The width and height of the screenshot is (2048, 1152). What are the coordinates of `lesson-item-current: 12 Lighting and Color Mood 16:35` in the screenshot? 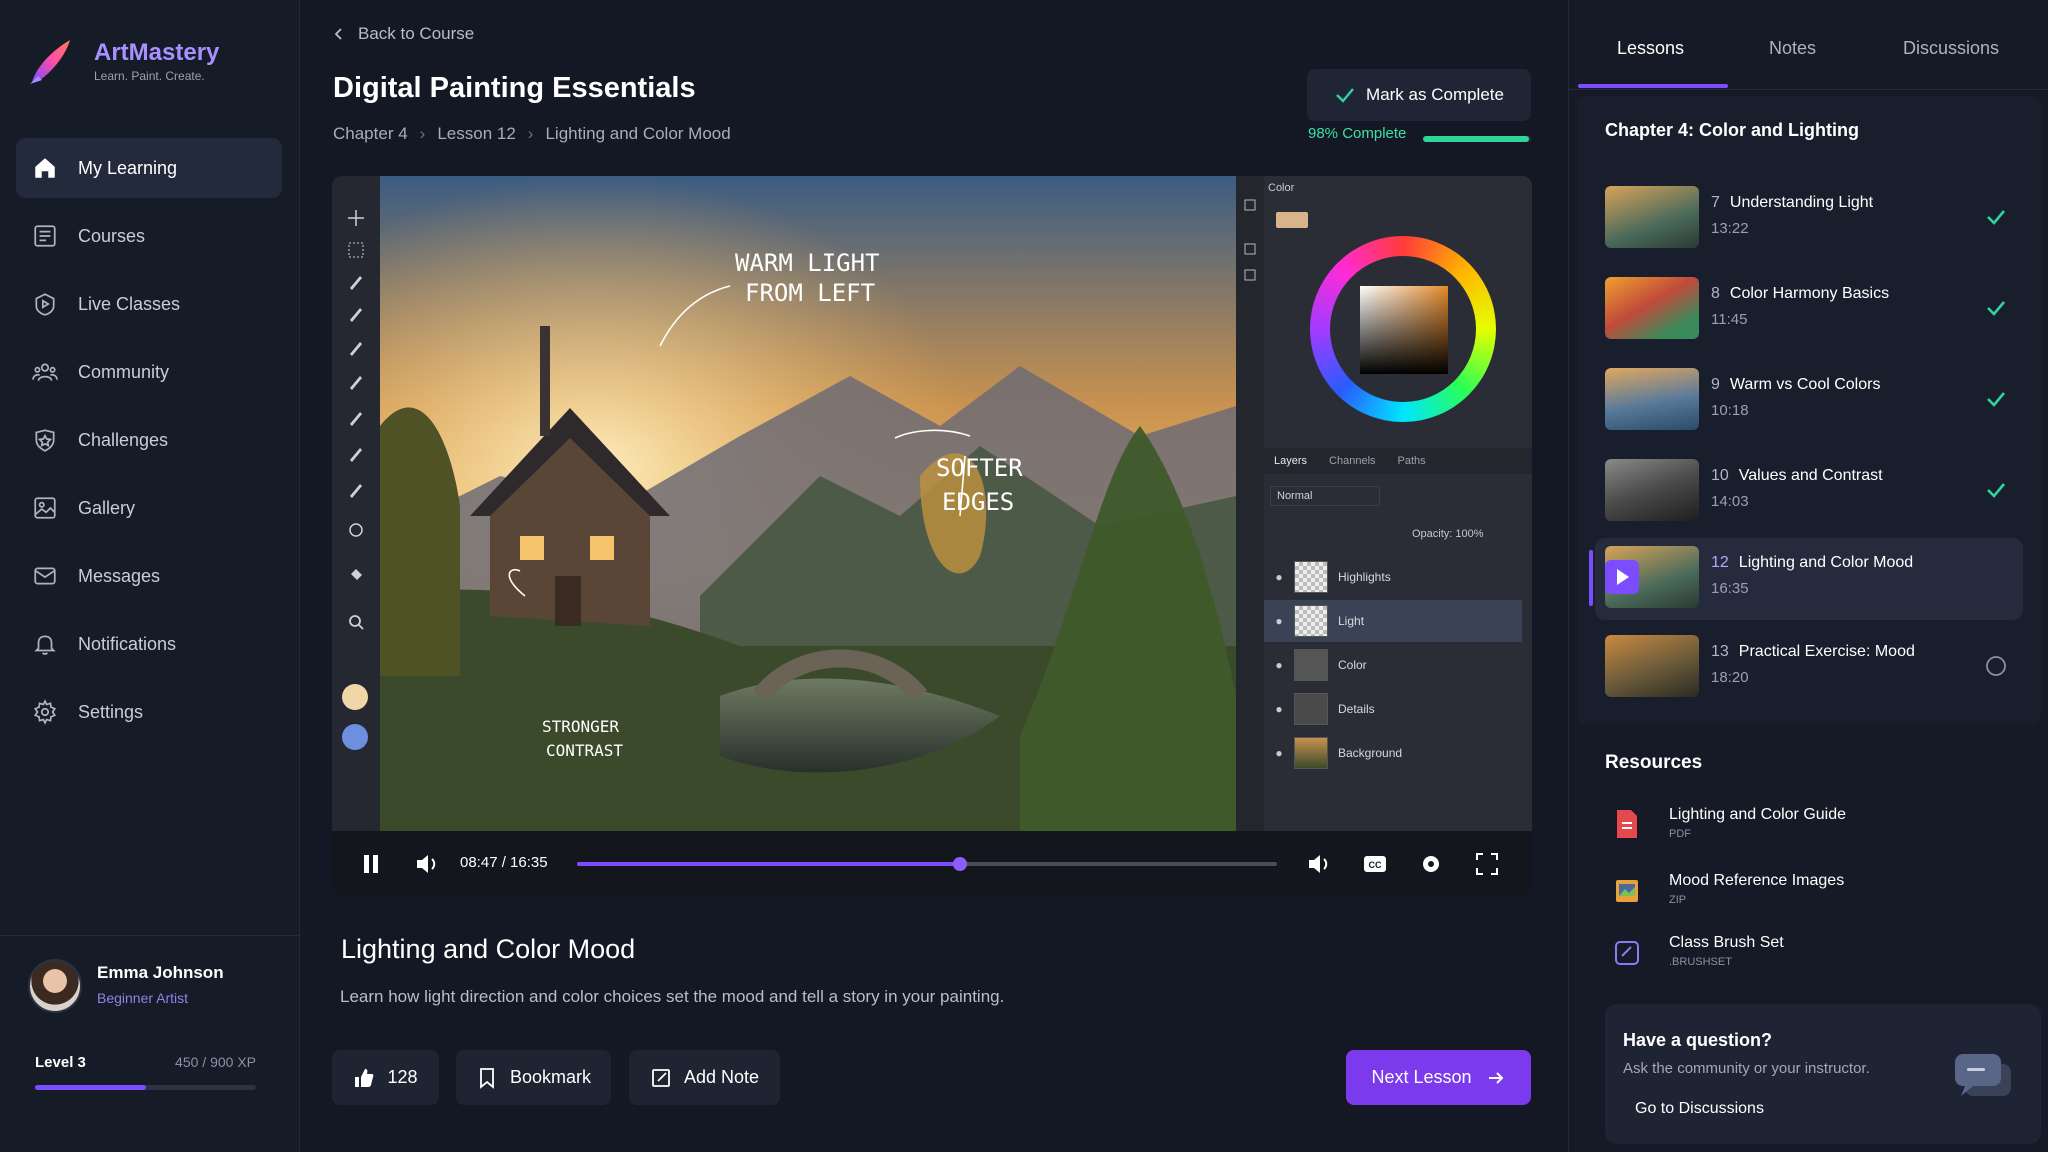 It's located at (1806, 579).